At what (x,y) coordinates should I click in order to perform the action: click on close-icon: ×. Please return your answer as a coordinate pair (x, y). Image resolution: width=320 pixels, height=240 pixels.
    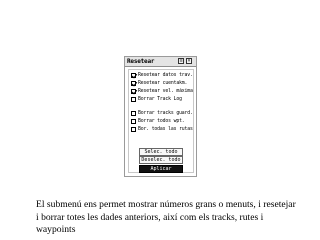
    Looking at the image, I should click on (189, 61).